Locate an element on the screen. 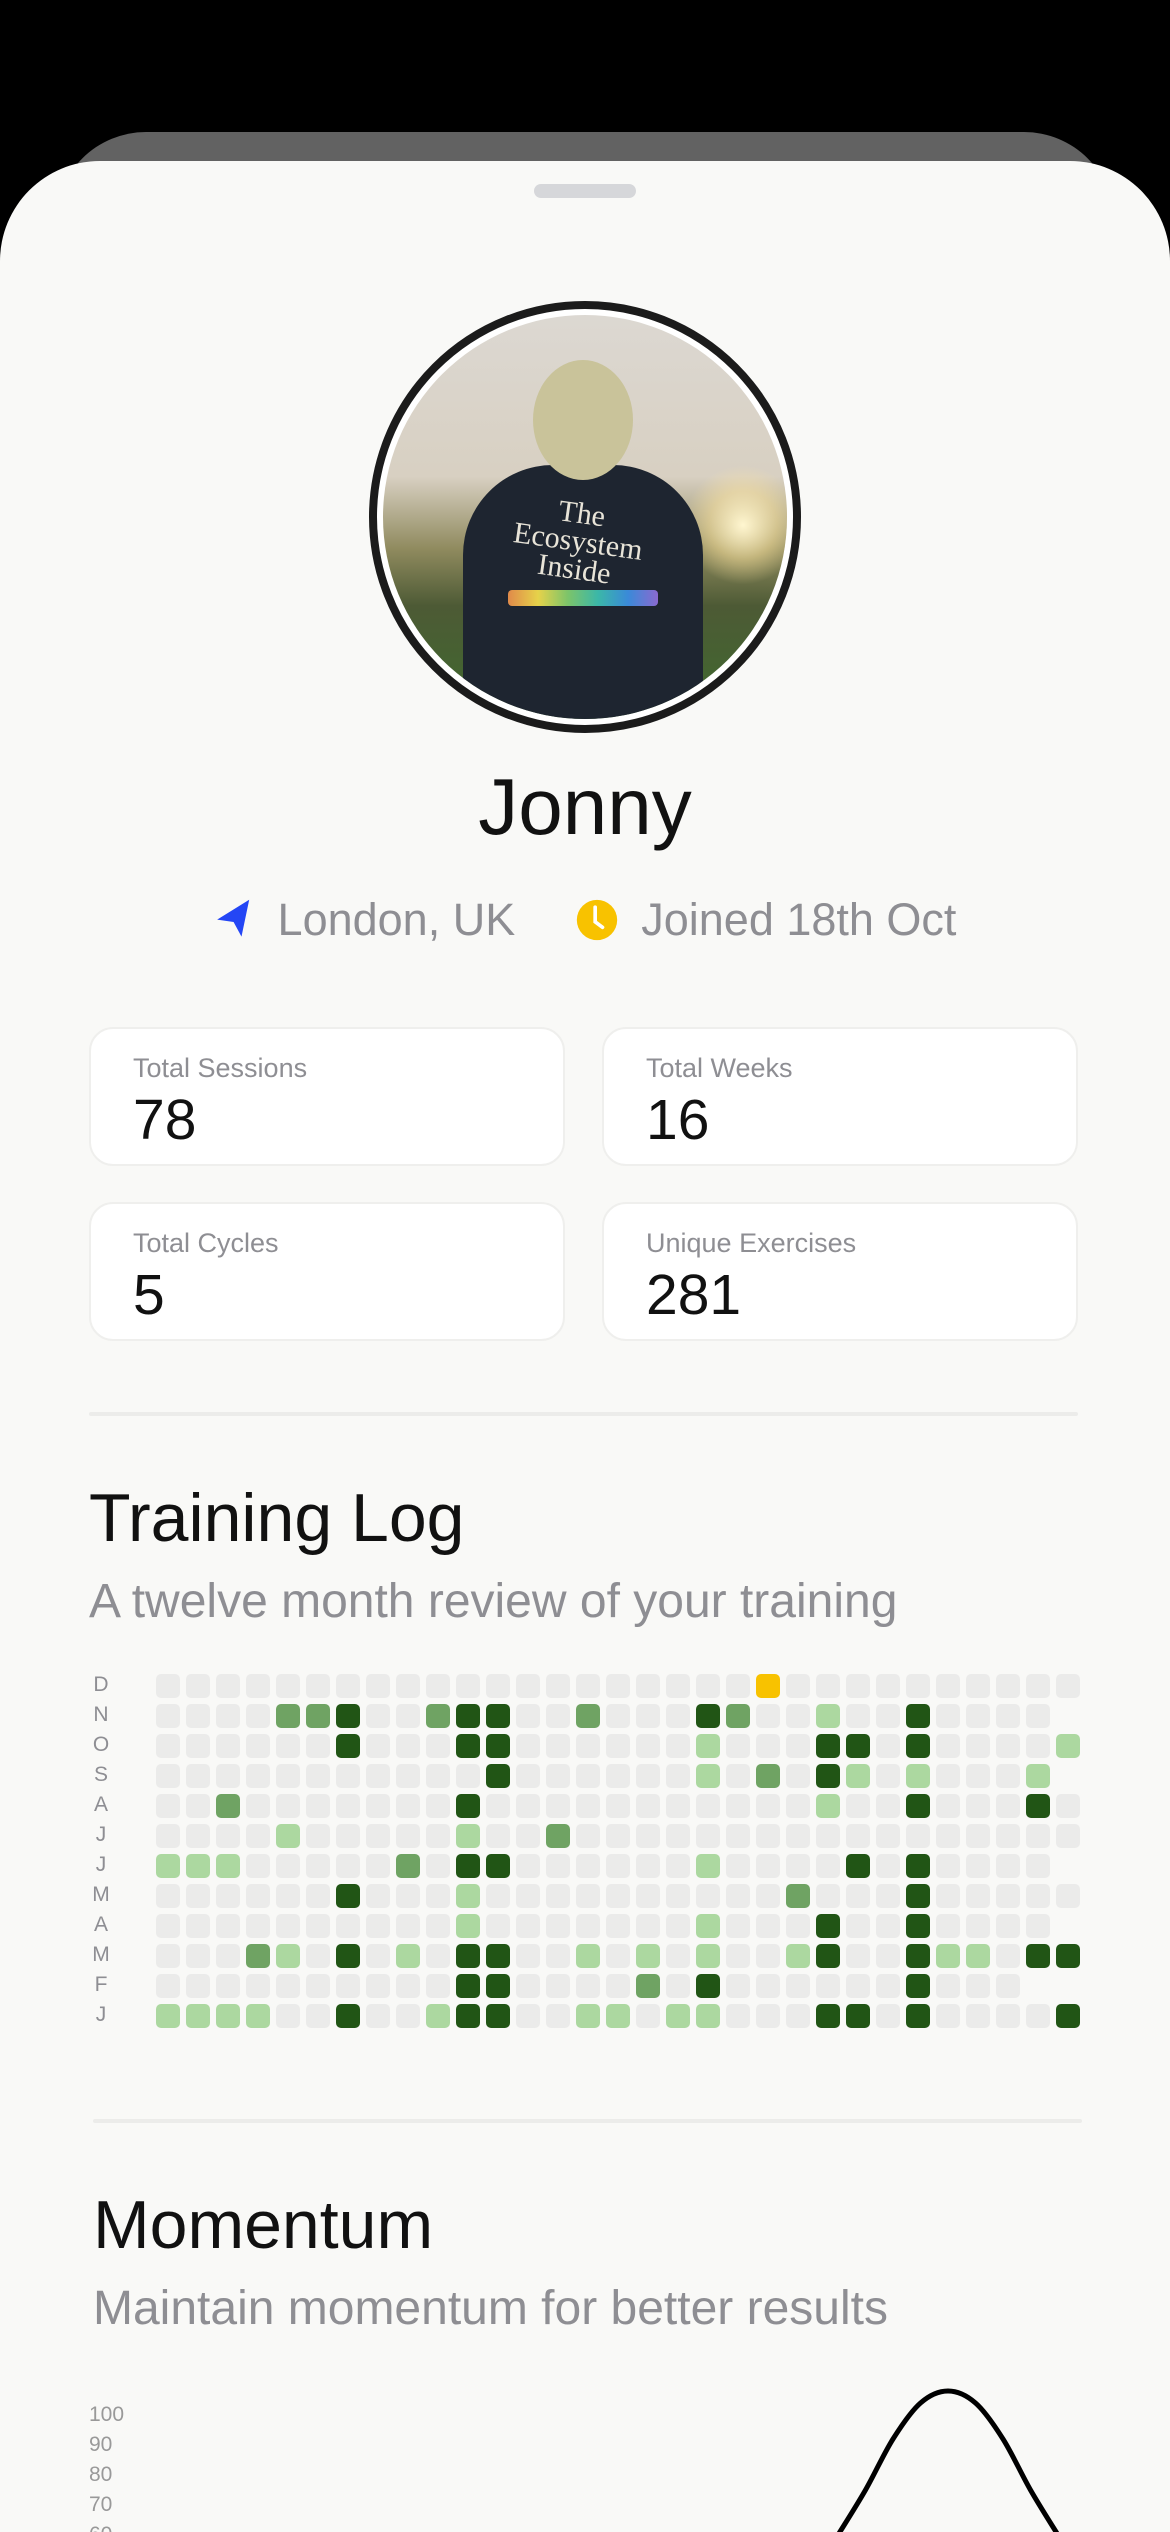 The image size is (1170, 2532). momentum-line-chart is located at coordinates (948, 2460).